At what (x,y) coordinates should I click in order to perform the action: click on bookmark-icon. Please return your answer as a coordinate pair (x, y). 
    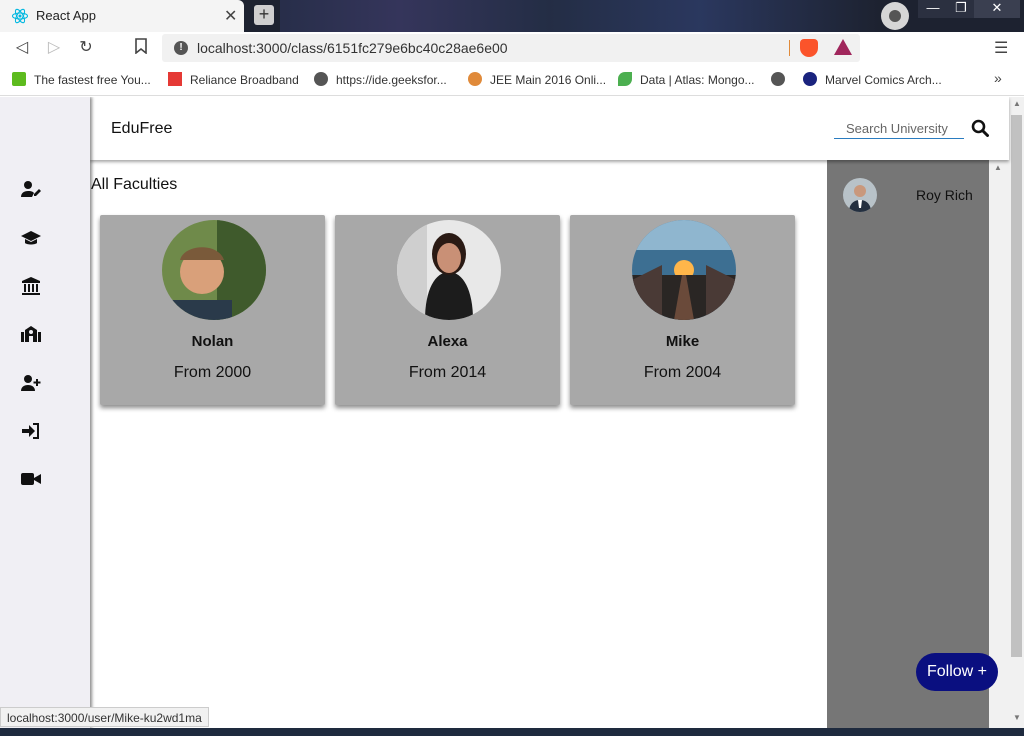
    Looking at the image, I should click on (141, 48).